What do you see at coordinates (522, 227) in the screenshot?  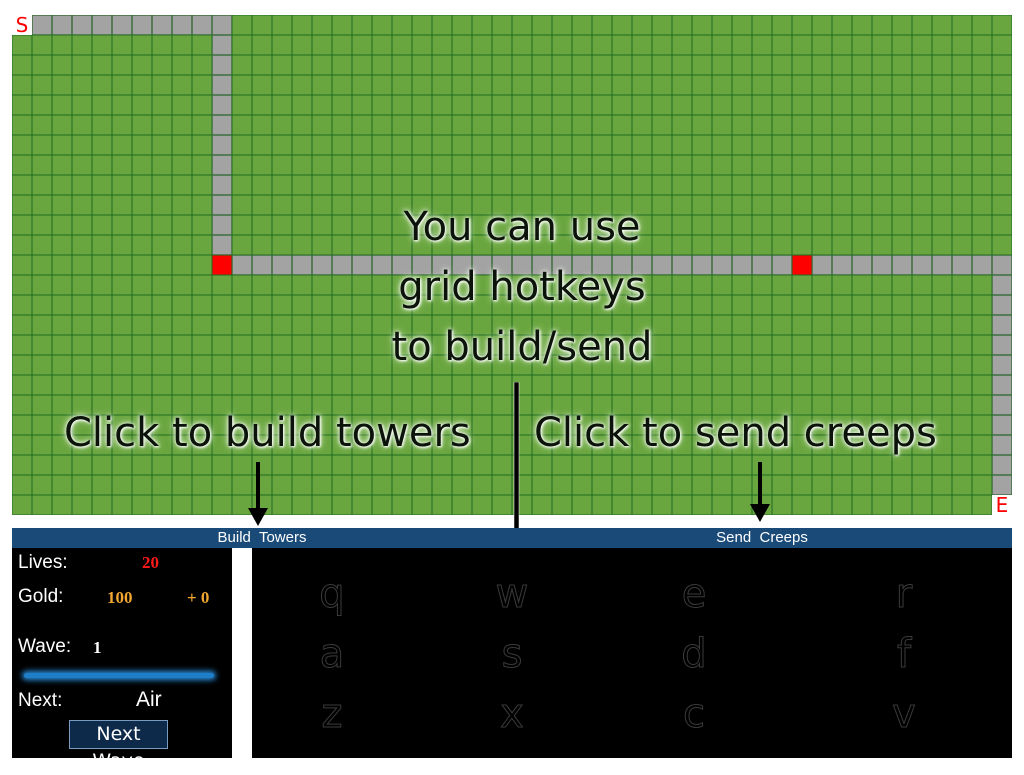 I see `hotkey-hint-line: You can use` at bounding box center [522, 227].